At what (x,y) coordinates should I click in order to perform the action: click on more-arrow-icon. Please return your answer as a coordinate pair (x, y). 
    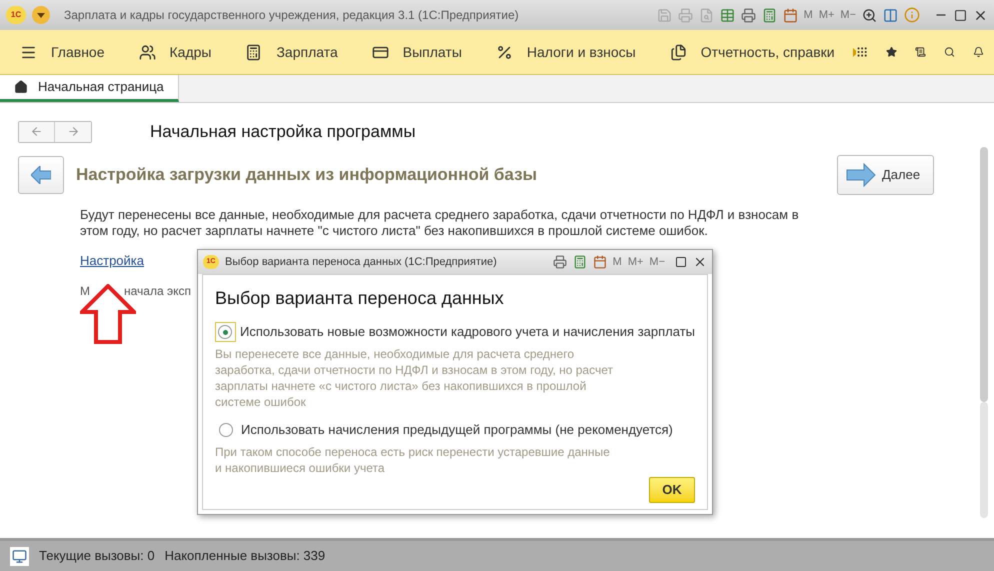
    Looking at the image, I should click on (854, 52).